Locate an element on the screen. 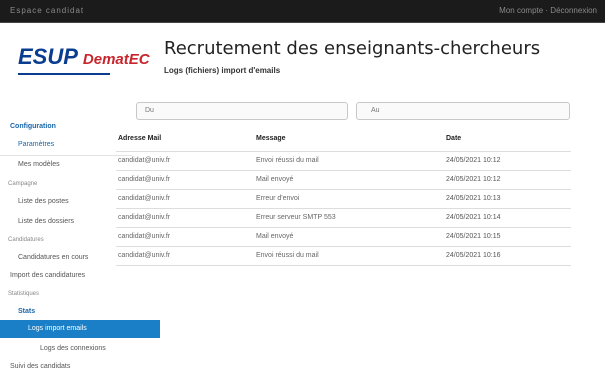 This screenshot has height=376, width=605. filter-to: Au is located at coordinates (463, 111).